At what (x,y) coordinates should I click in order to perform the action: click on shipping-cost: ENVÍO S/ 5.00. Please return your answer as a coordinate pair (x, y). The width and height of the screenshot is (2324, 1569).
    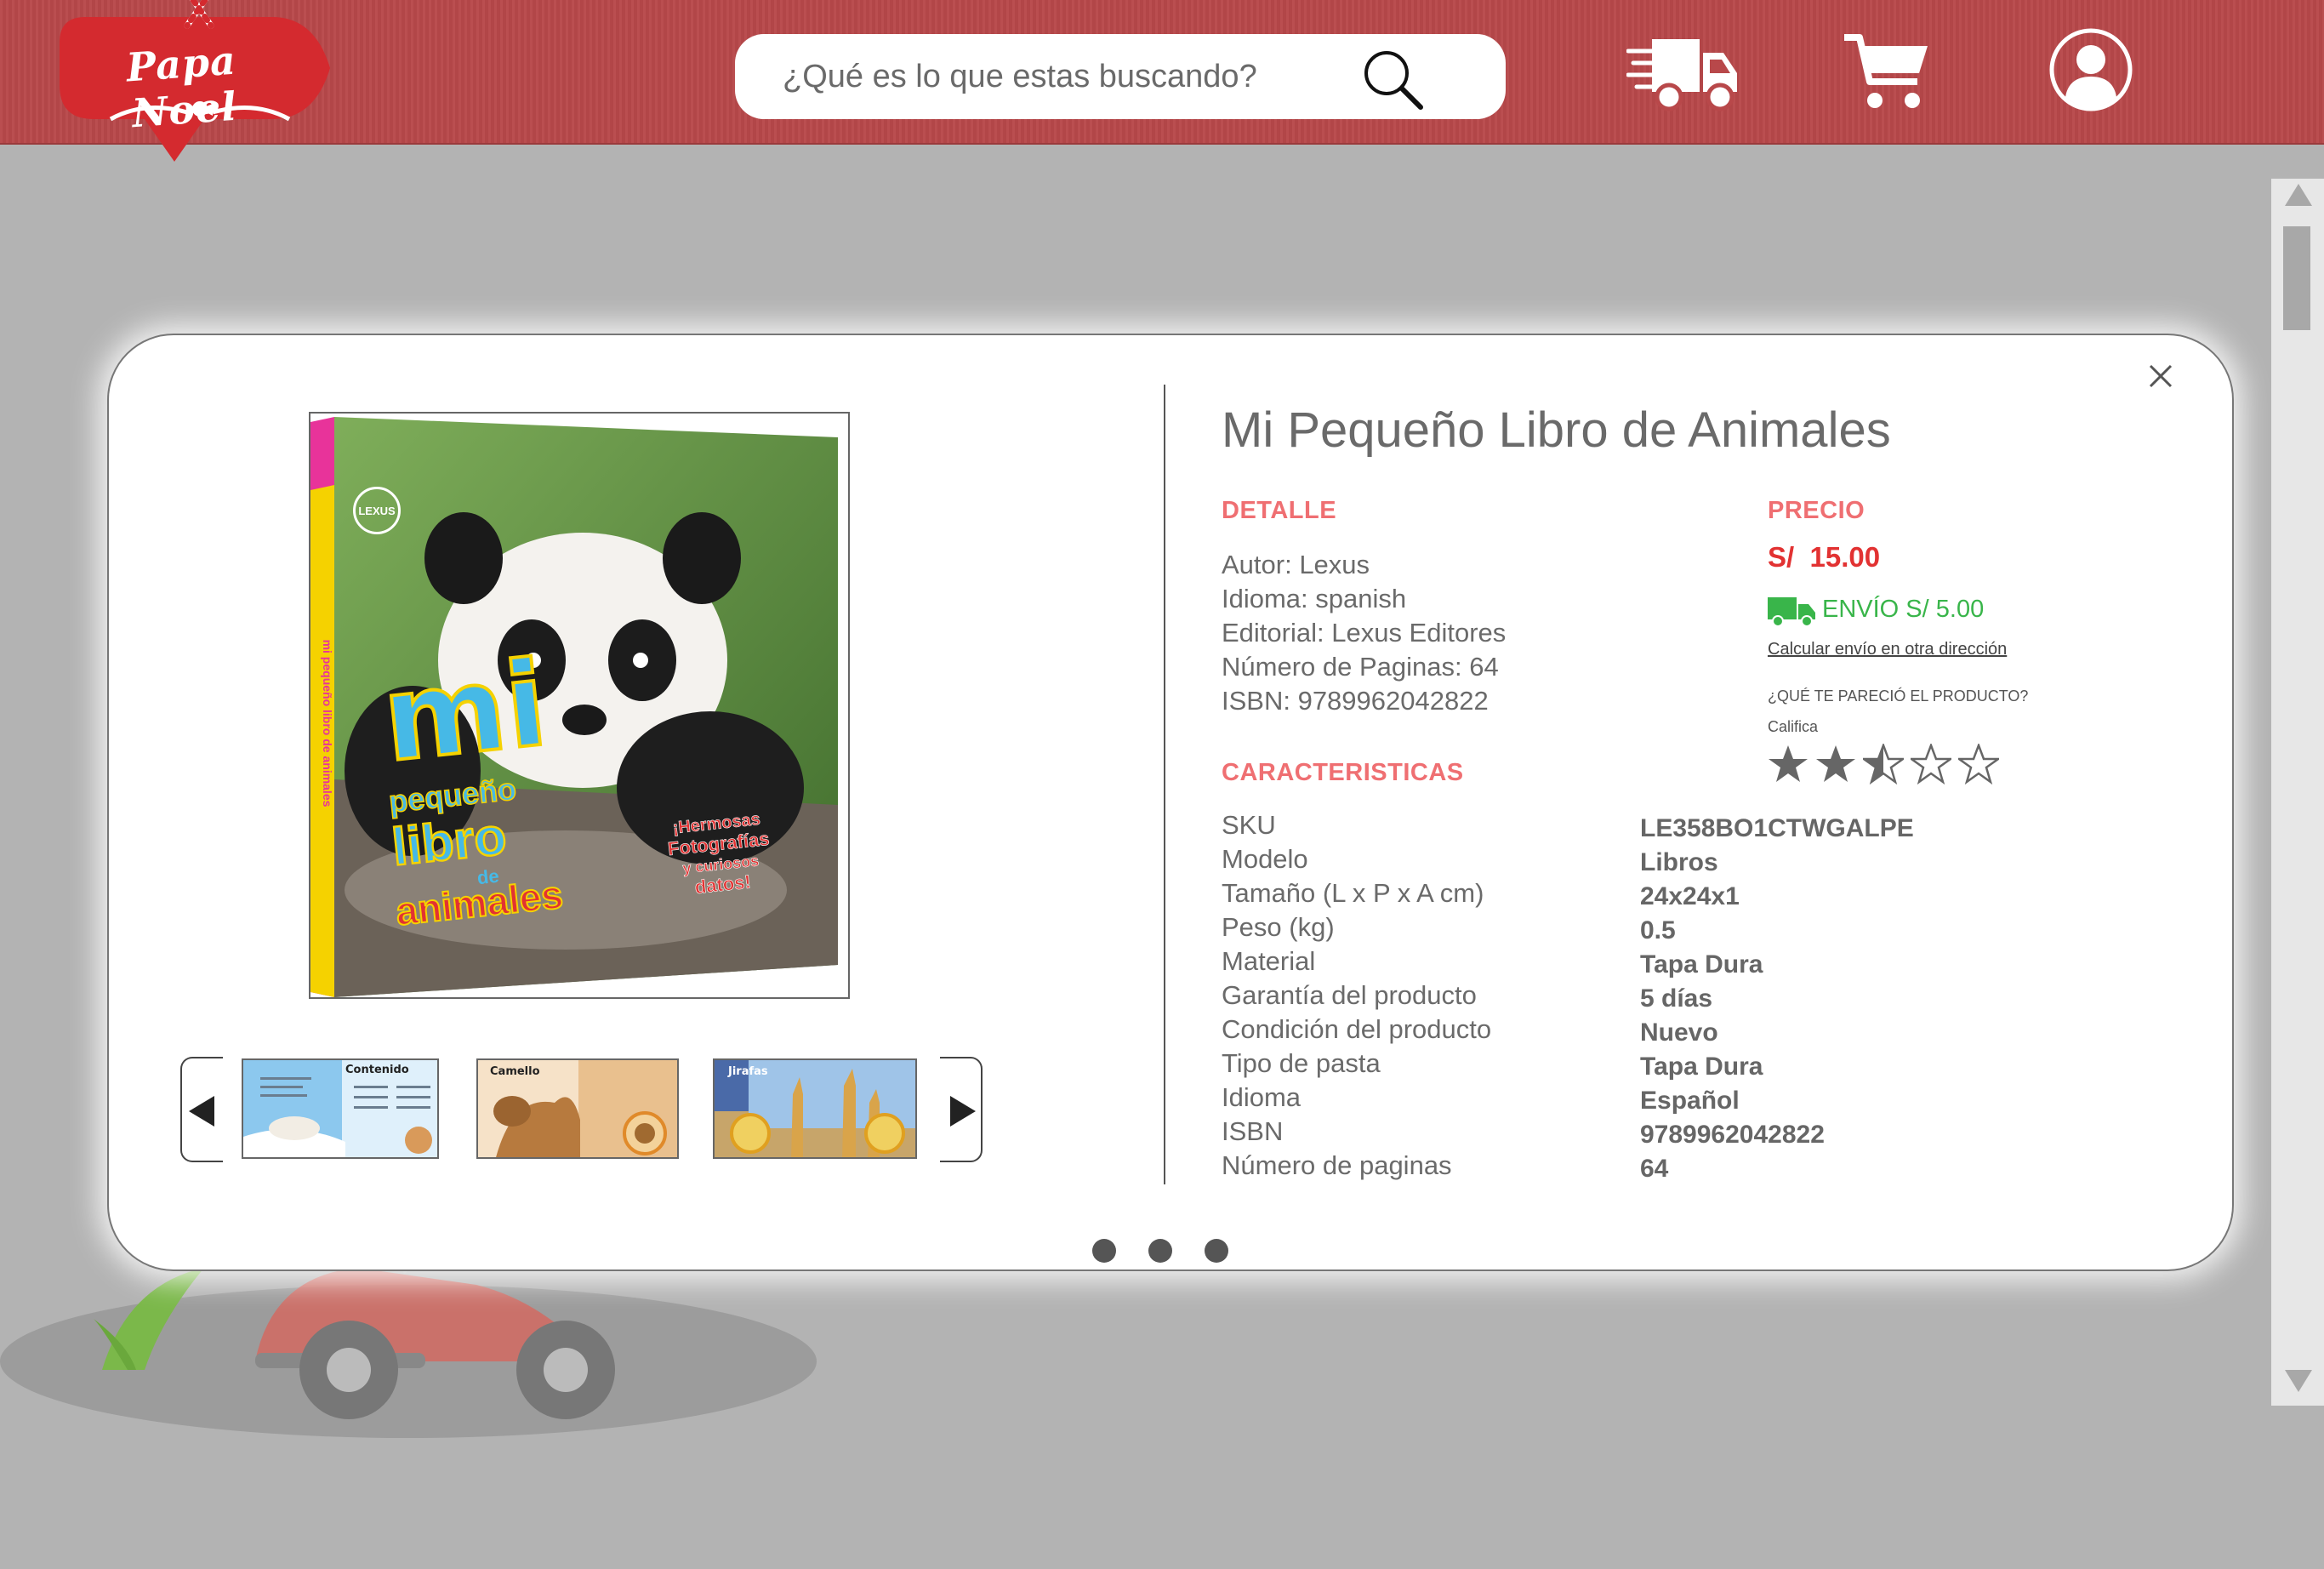
    Looking at the image, I should click on (1903, 609).